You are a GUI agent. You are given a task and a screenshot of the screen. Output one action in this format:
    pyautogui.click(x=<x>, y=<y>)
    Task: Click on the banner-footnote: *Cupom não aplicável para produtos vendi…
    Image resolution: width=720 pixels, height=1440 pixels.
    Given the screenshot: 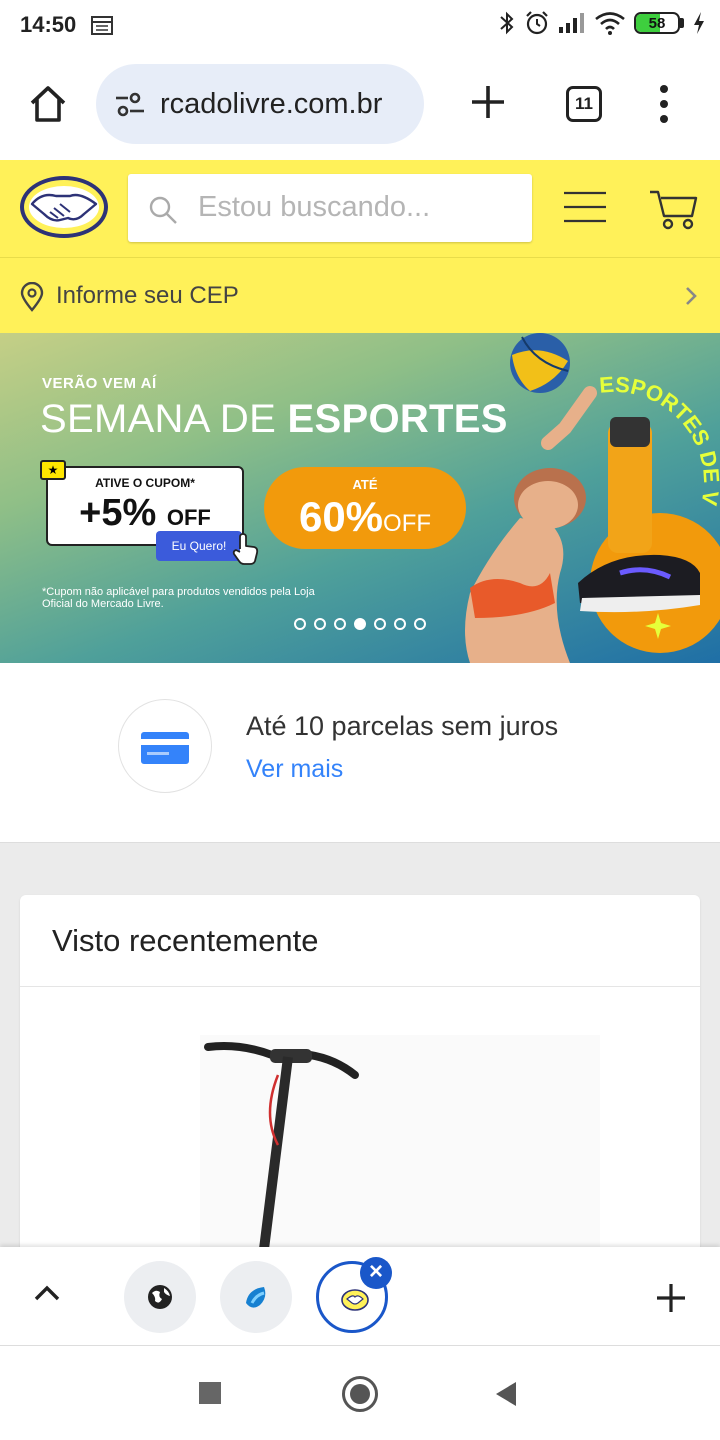 What is the action you would take?
    pyautogui.click(x=178, y=598)
    